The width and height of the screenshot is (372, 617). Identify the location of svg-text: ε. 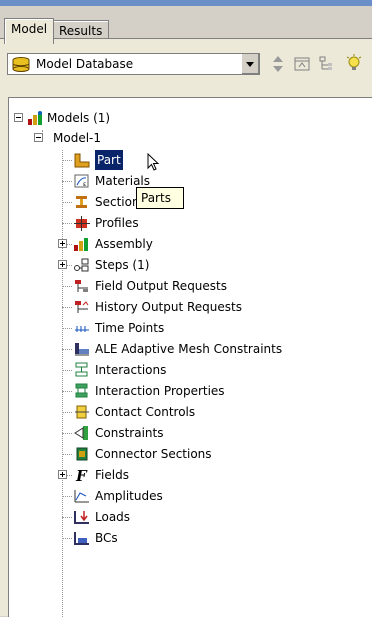
(84, 184).